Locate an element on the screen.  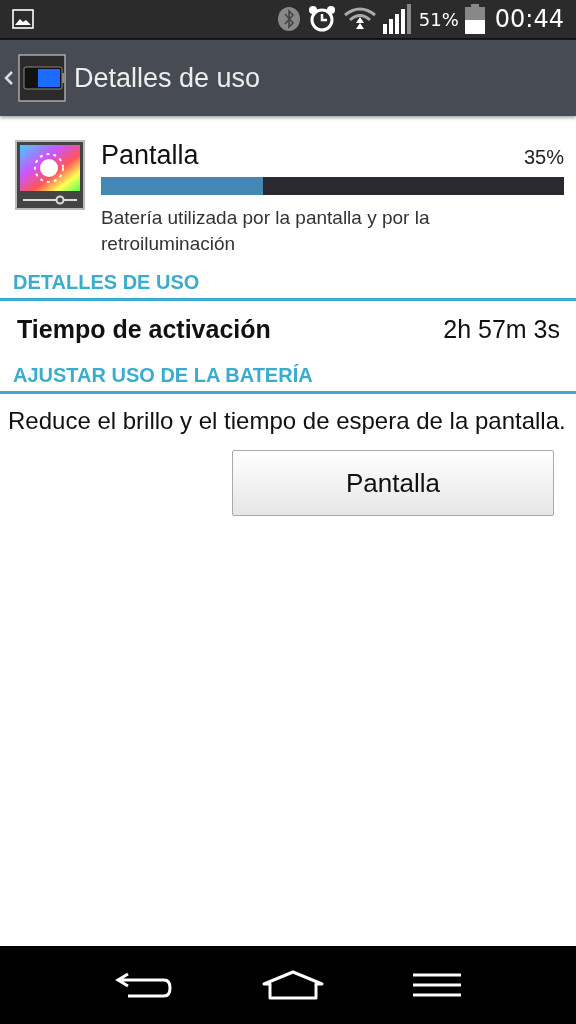
menu-icon is located at coordinates (437, 985).